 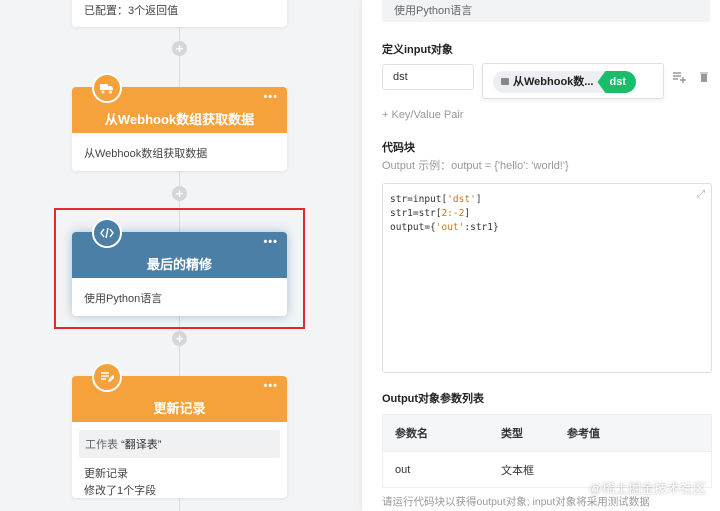 What do you see at coordinates (444, 227) in the screenshot?
I see `code-line: output={'out':str1}` at bounding box center [444, 227].